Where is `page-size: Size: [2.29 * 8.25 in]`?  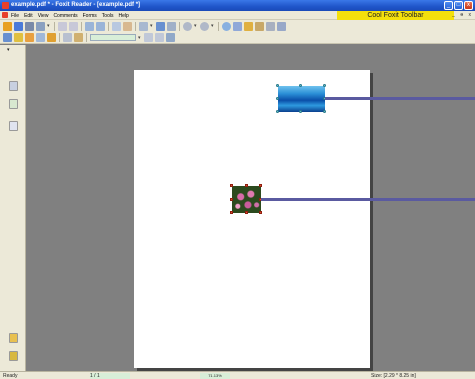 page-size: Size: [2.29 * 8.25 in] is located at coordinates (393, 376).